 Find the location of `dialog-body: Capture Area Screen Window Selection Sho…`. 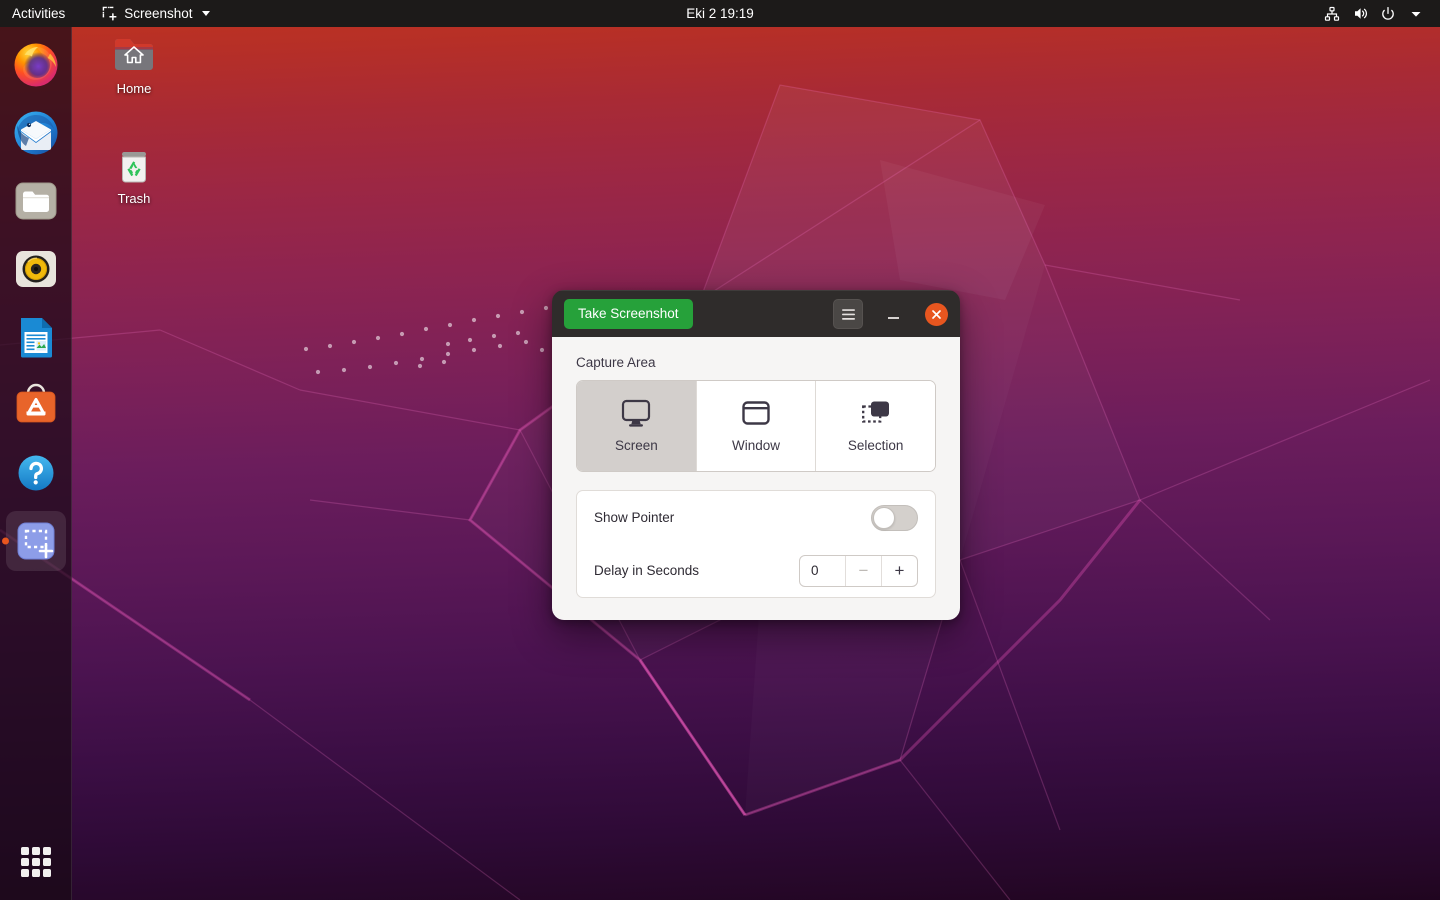

dialog-body: Capture Area Screen Window Selection Sho… is located at coordinates (756, 478).